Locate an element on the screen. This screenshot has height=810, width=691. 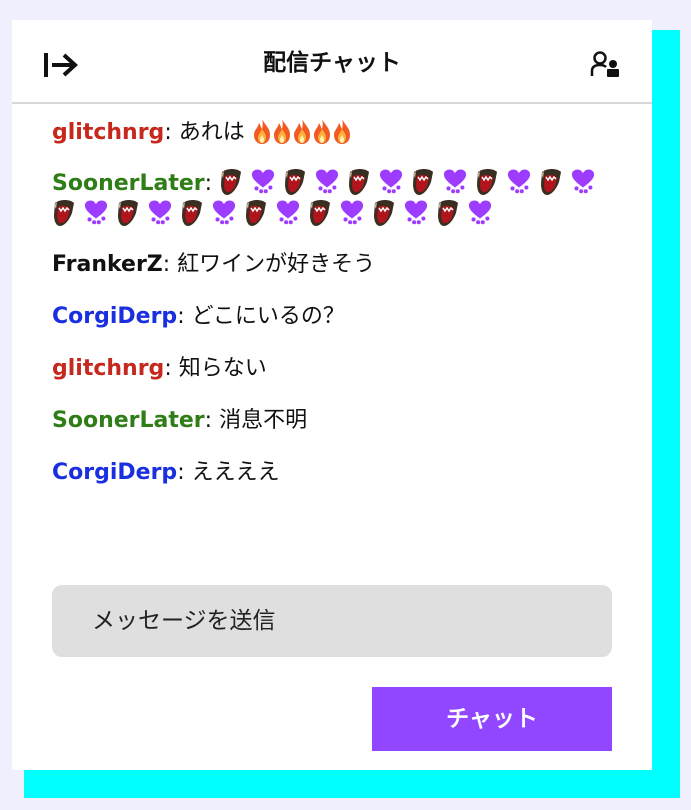
chat-message-text: 紅ワインが好きそう is located at coordinates (276, 264).